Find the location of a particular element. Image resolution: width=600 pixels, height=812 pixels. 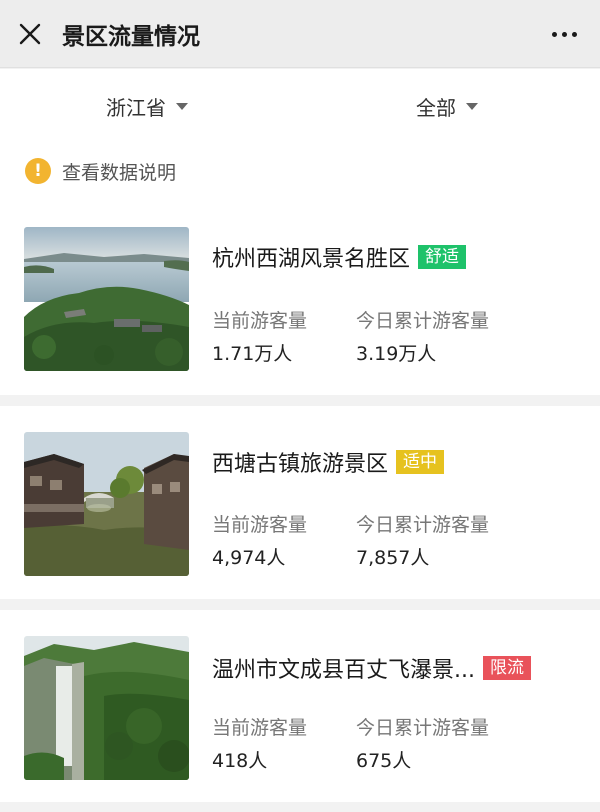

filter-bar: 浙江省 全部 is located at coordinates (300, 106).